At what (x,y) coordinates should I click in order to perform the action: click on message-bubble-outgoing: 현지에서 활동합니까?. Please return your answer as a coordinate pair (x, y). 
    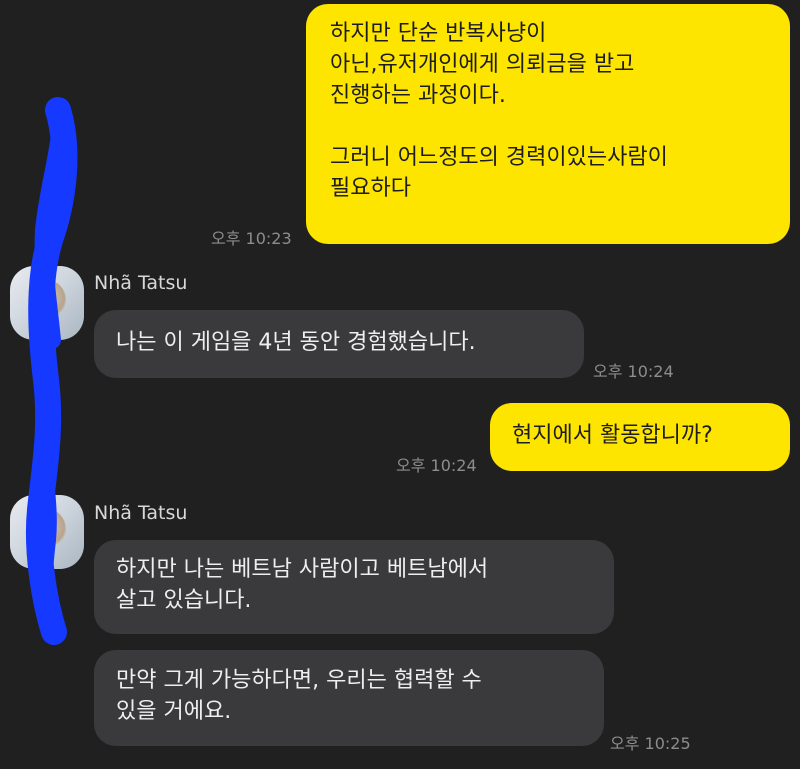
    Looking at the image, I should click on (640, 437).